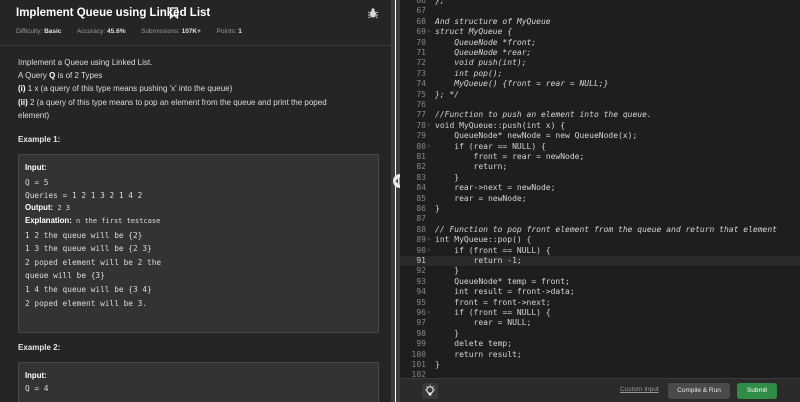 This screenshot has height=402, width=800. Describe the element at coordinates (600, 261) in the screenshot. I see `code-line: 91 return -1;` at that location.